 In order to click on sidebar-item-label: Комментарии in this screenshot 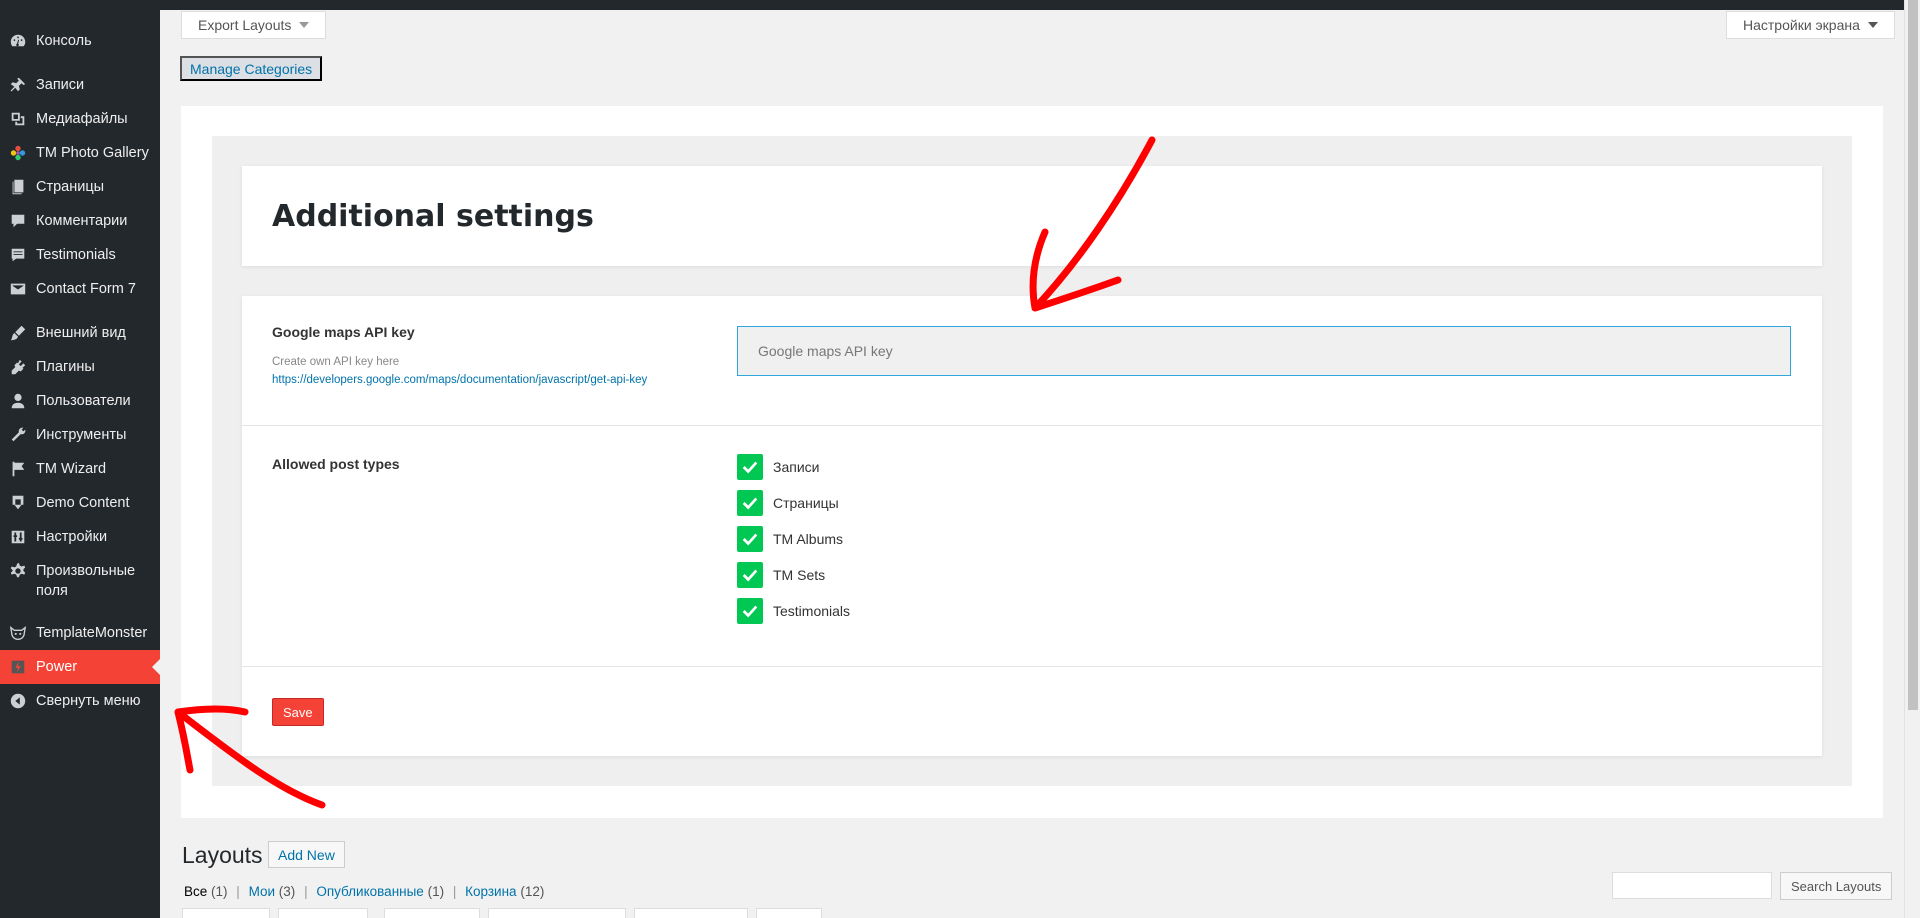, I will do `click(82, 221)`.